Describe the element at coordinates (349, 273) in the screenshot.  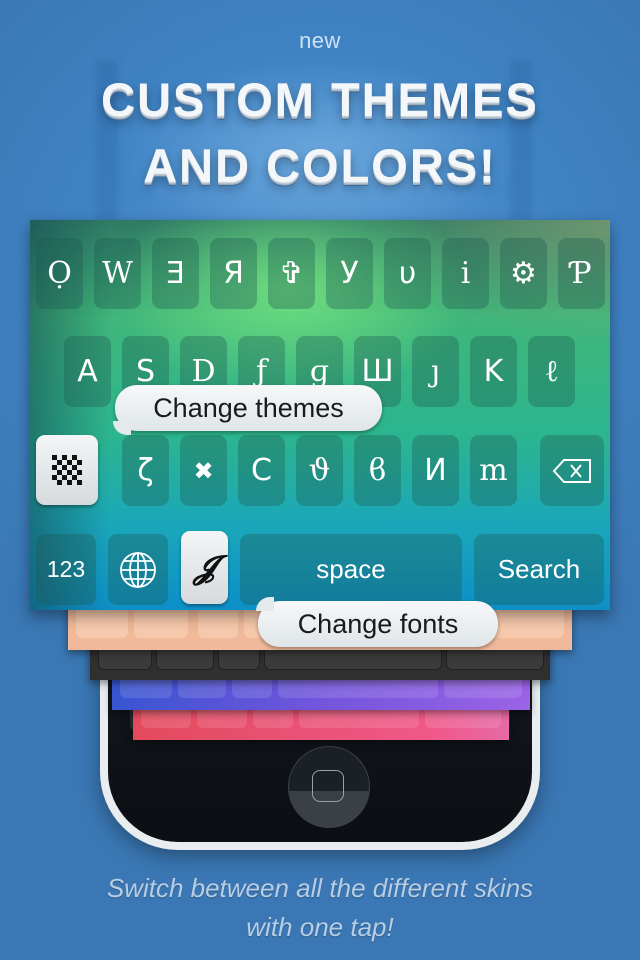
I see `key-y: У` at that location.